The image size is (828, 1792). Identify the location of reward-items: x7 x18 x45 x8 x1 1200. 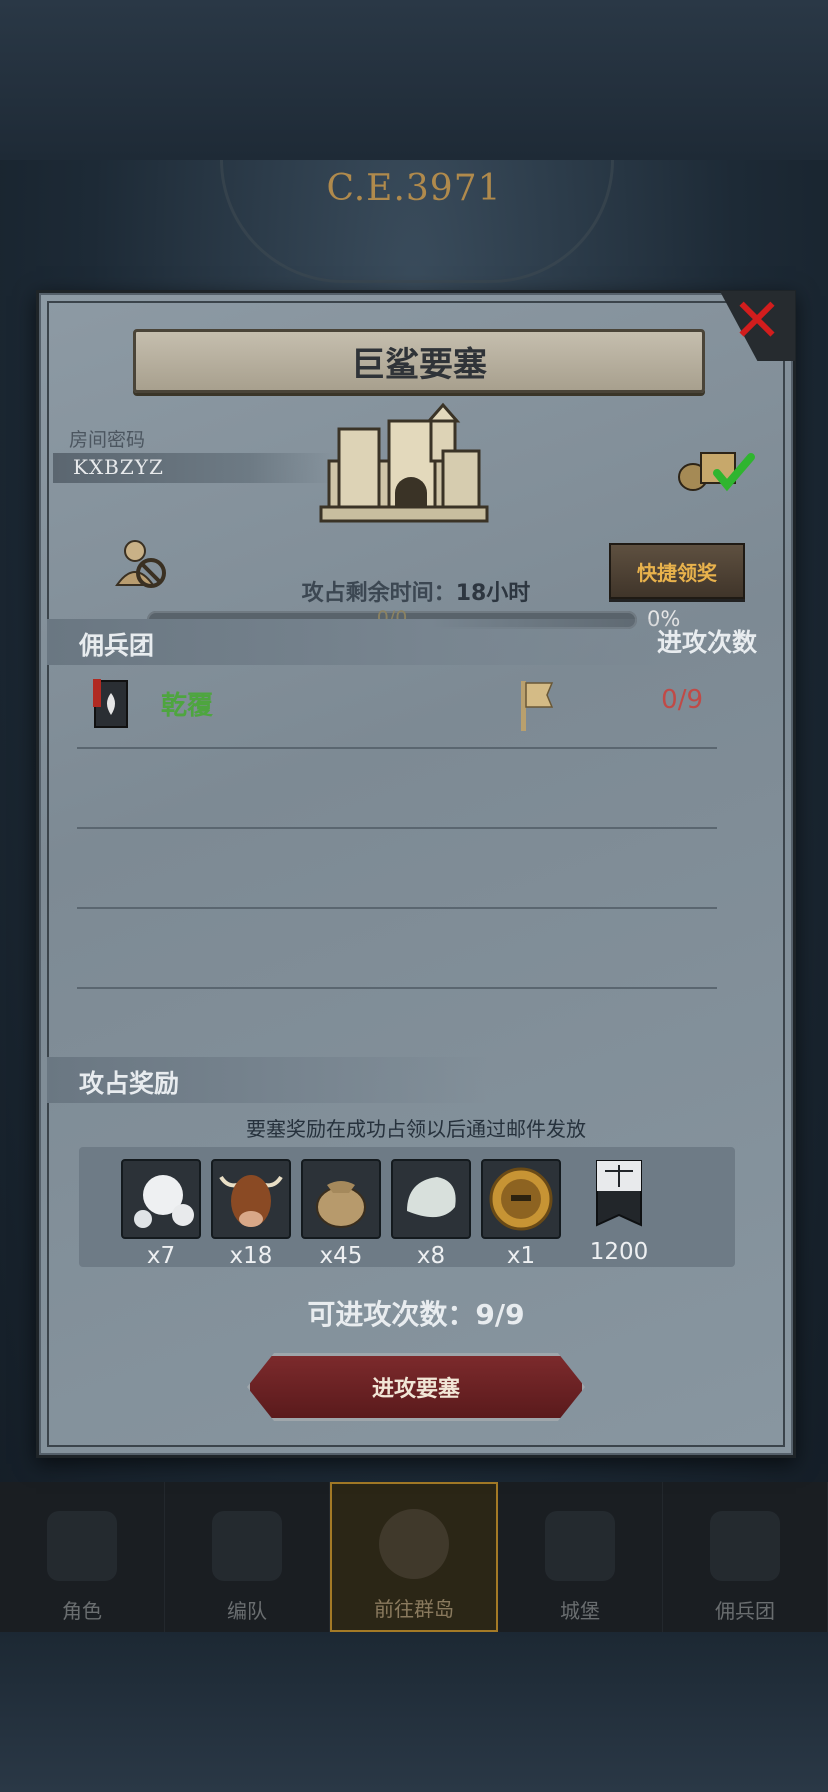
(407, 1208).